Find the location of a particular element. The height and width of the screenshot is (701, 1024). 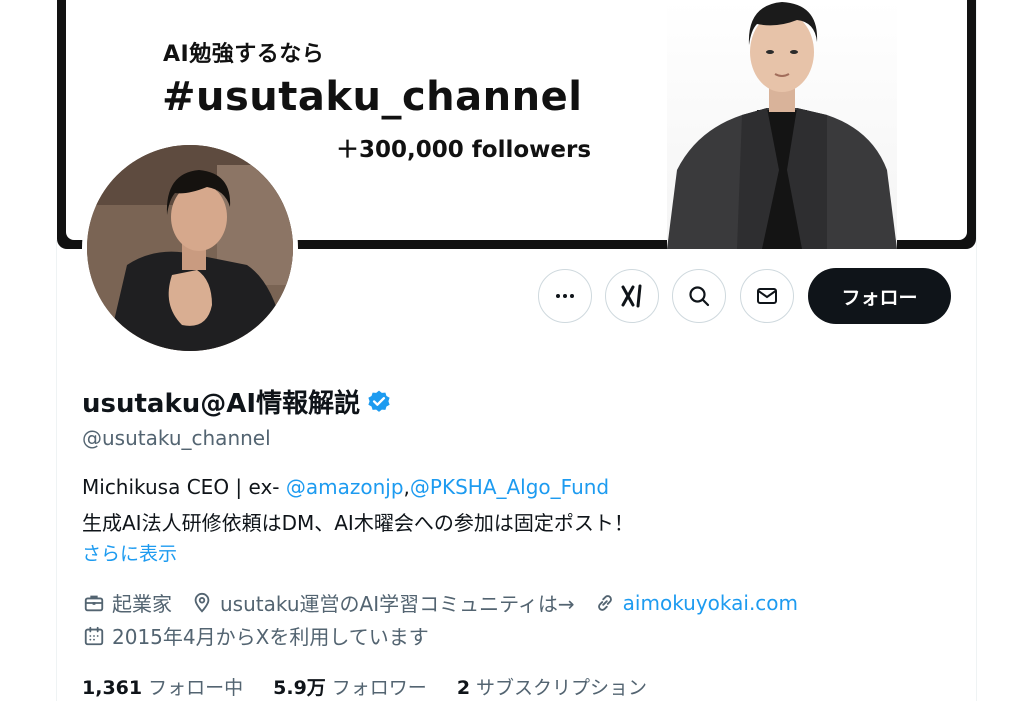

more-button is located at coordinates (565, 296).